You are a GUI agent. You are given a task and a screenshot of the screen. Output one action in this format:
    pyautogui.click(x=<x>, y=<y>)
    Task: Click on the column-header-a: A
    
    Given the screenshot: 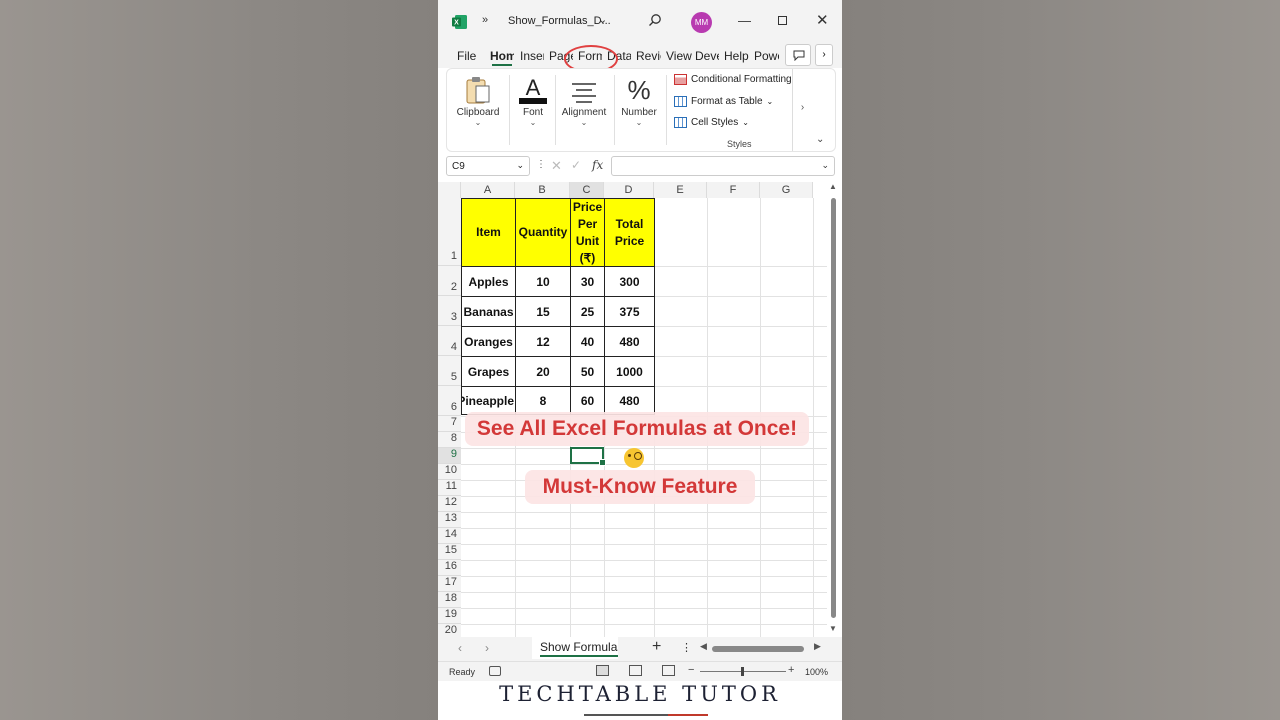 What is the action you would take?
    pyautogui.click(x=488, y=190)
    